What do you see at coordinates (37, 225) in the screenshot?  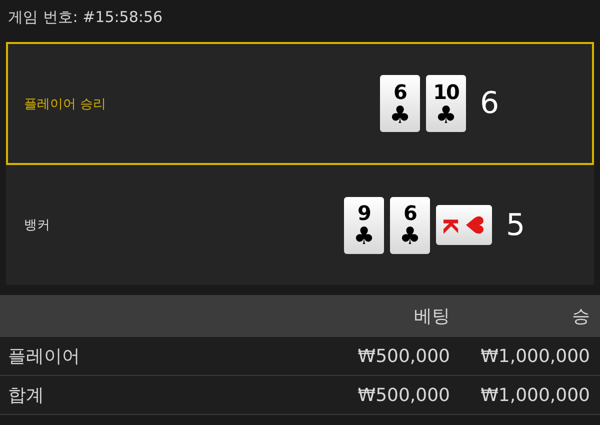 I see `hand-label: 뱅커` at bounding box center [37, 225].